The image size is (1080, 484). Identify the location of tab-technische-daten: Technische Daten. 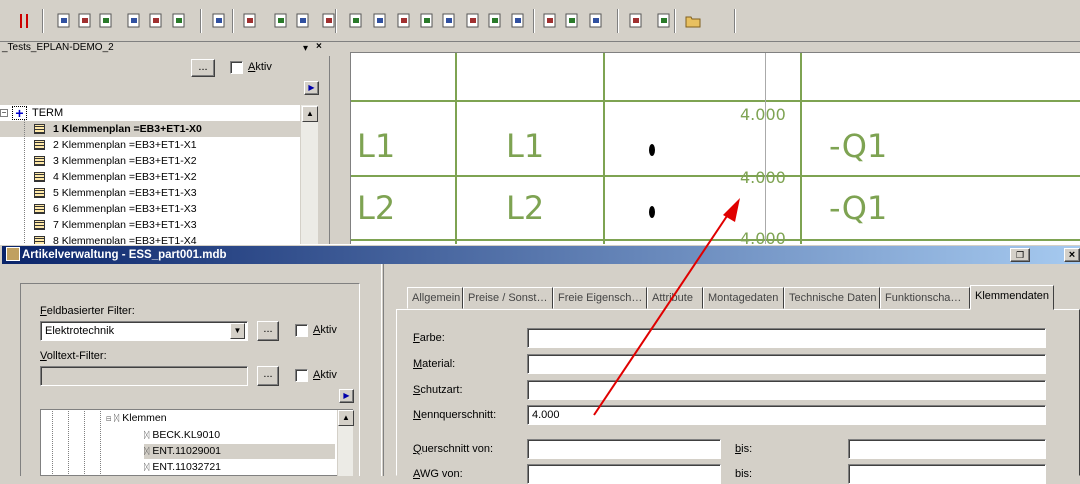
(832, 298).